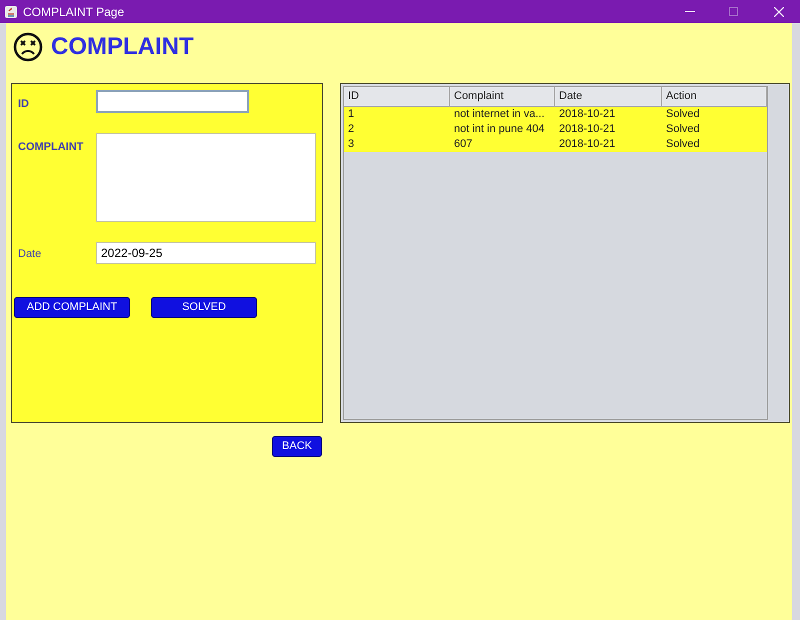 The image size is (800, 620). I want to click on add-complaint-button: ADD COMPLAINT, so click(72, 307).